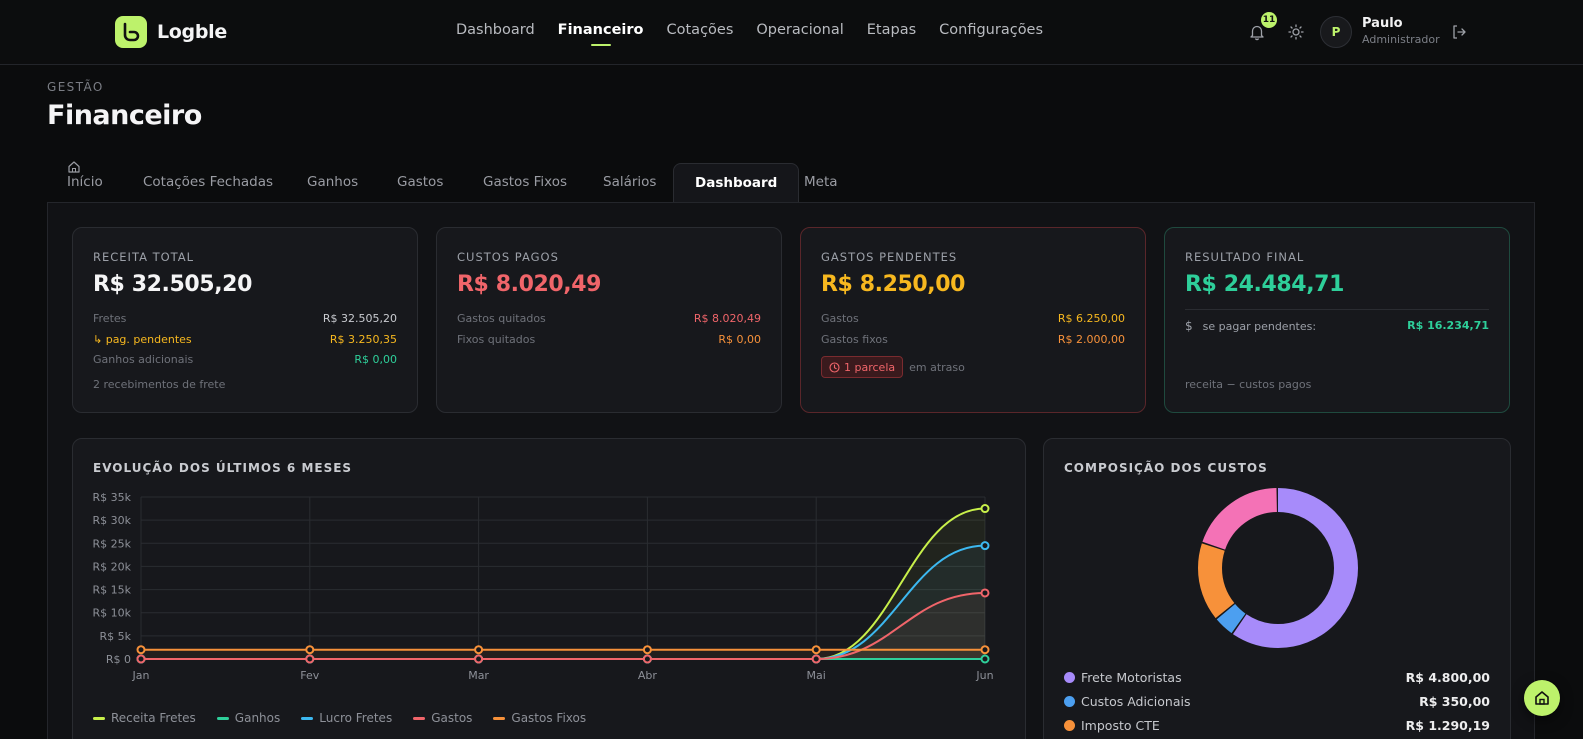 This screenshot has width=1583, height=739. What do you see at coordinates (142, 339) in the screenshot?
I see `pendentes-label: ↳ pag. pendentes` at bounding box center [142, 339].